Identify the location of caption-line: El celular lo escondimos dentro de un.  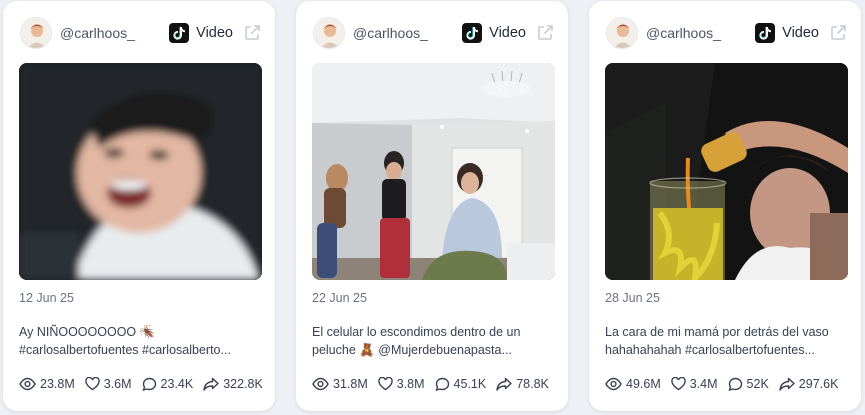
(416, 332).